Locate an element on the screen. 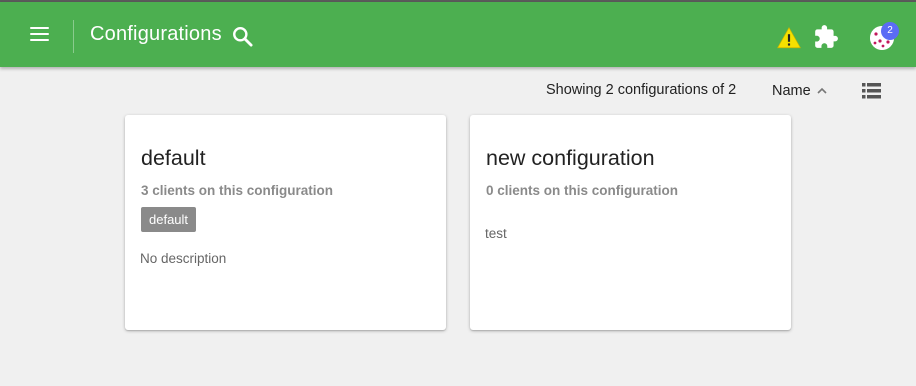 This screenshot has width=916, height=386. warning-icon is located at coordinates (789, 38).